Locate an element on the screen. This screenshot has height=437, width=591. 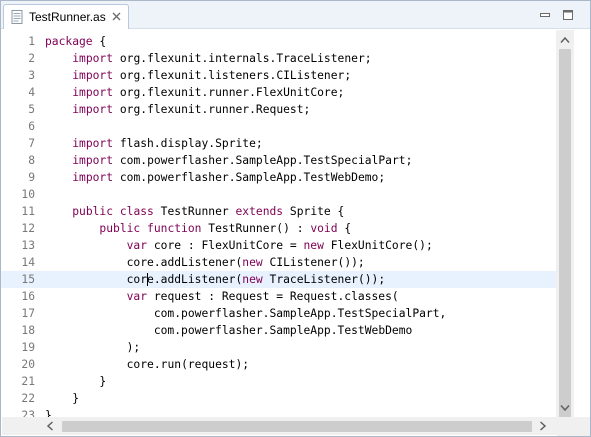
code-text: import org.flexunit.runner.FlexUnitCore; is located at coordinates (194, 92).